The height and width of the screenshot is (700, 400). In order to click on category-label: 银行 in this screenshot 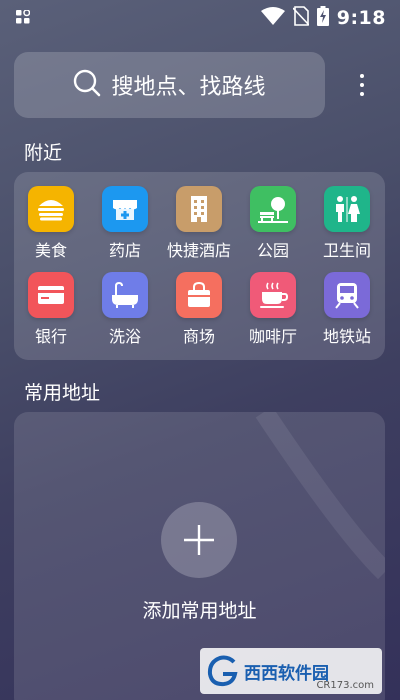, I will do `click(50, 336)`.